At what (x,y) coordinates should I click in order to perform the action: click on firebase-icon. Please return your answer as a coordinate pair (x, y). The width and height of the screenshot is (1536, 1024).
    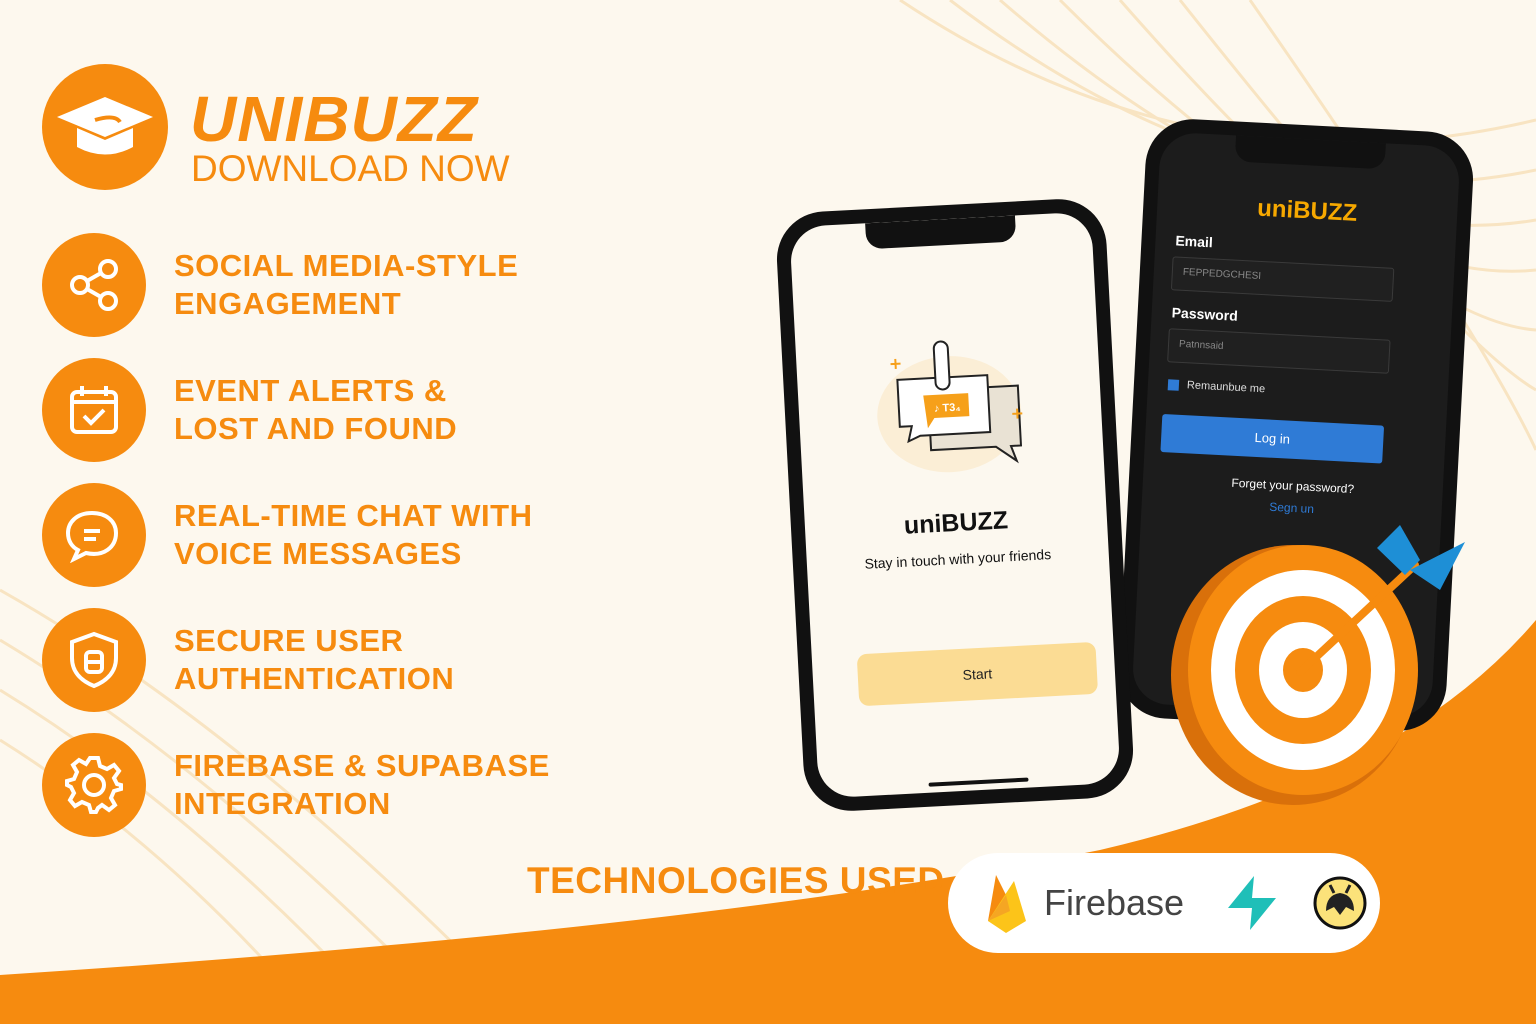
    Looking at the image, I should click on (1007, 904).